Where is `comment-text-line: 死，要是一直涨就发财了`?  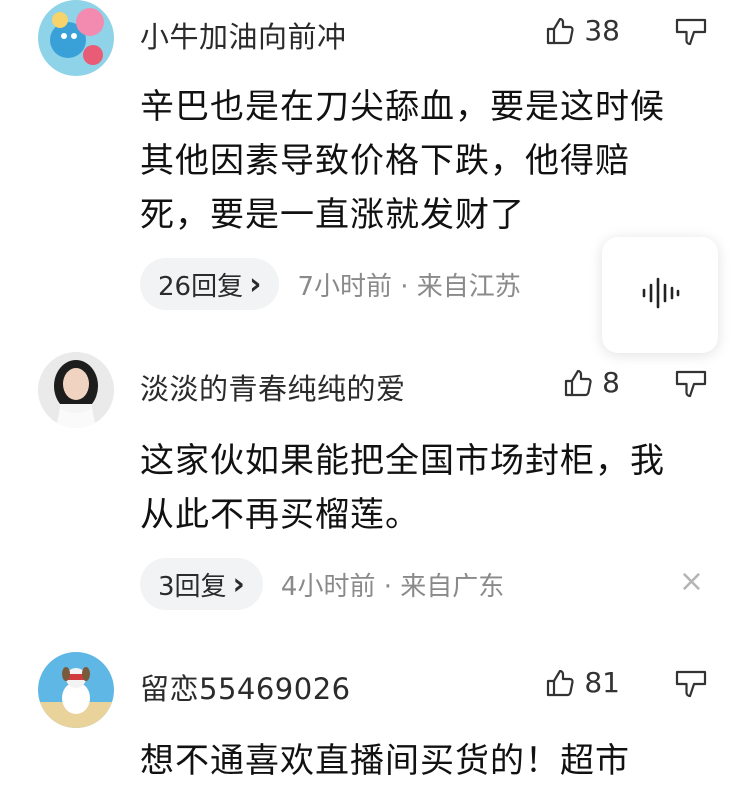
comment-text-line: 死，要是一直涨就发财了 is located at coordinates (332, 215).